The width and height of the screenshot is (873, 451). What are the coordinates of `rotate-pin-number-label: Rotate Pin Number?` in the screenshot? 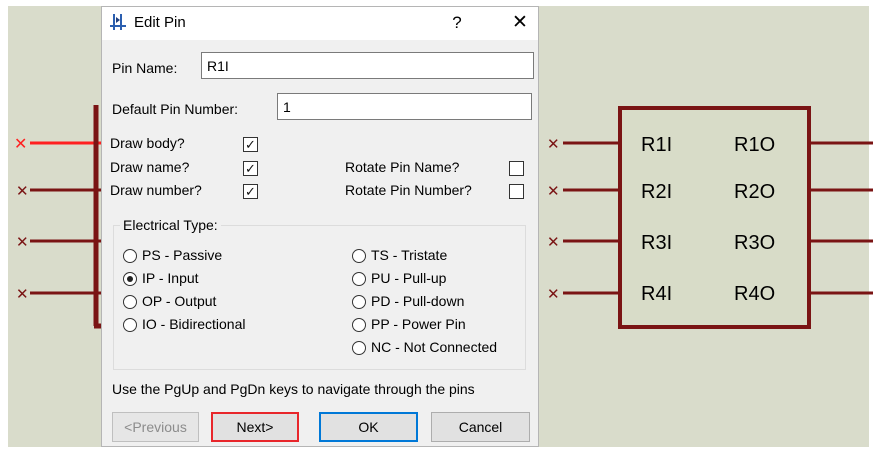 It's located at (408, 190).